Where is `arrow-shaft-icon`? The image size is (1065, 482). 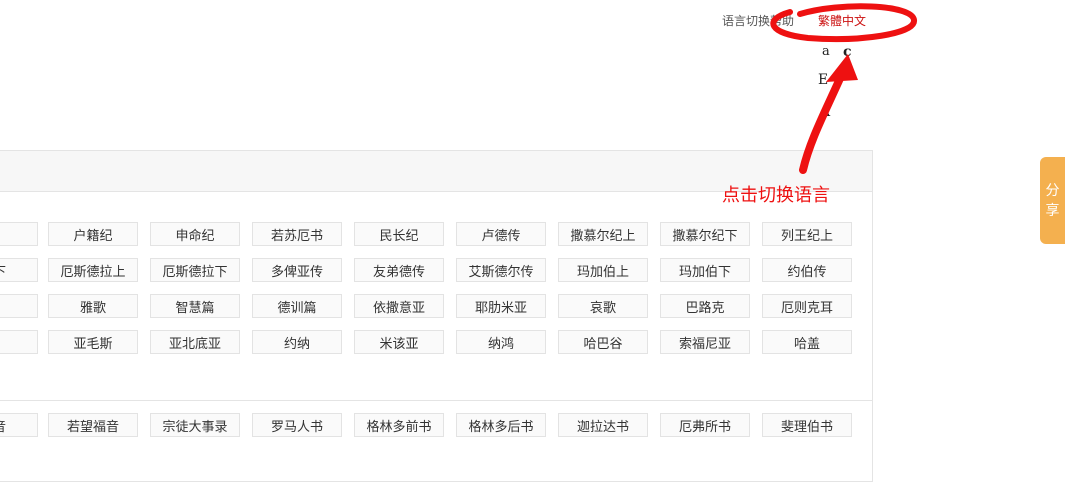 arrow-shaft-icon is located at coordinates (822, 122).